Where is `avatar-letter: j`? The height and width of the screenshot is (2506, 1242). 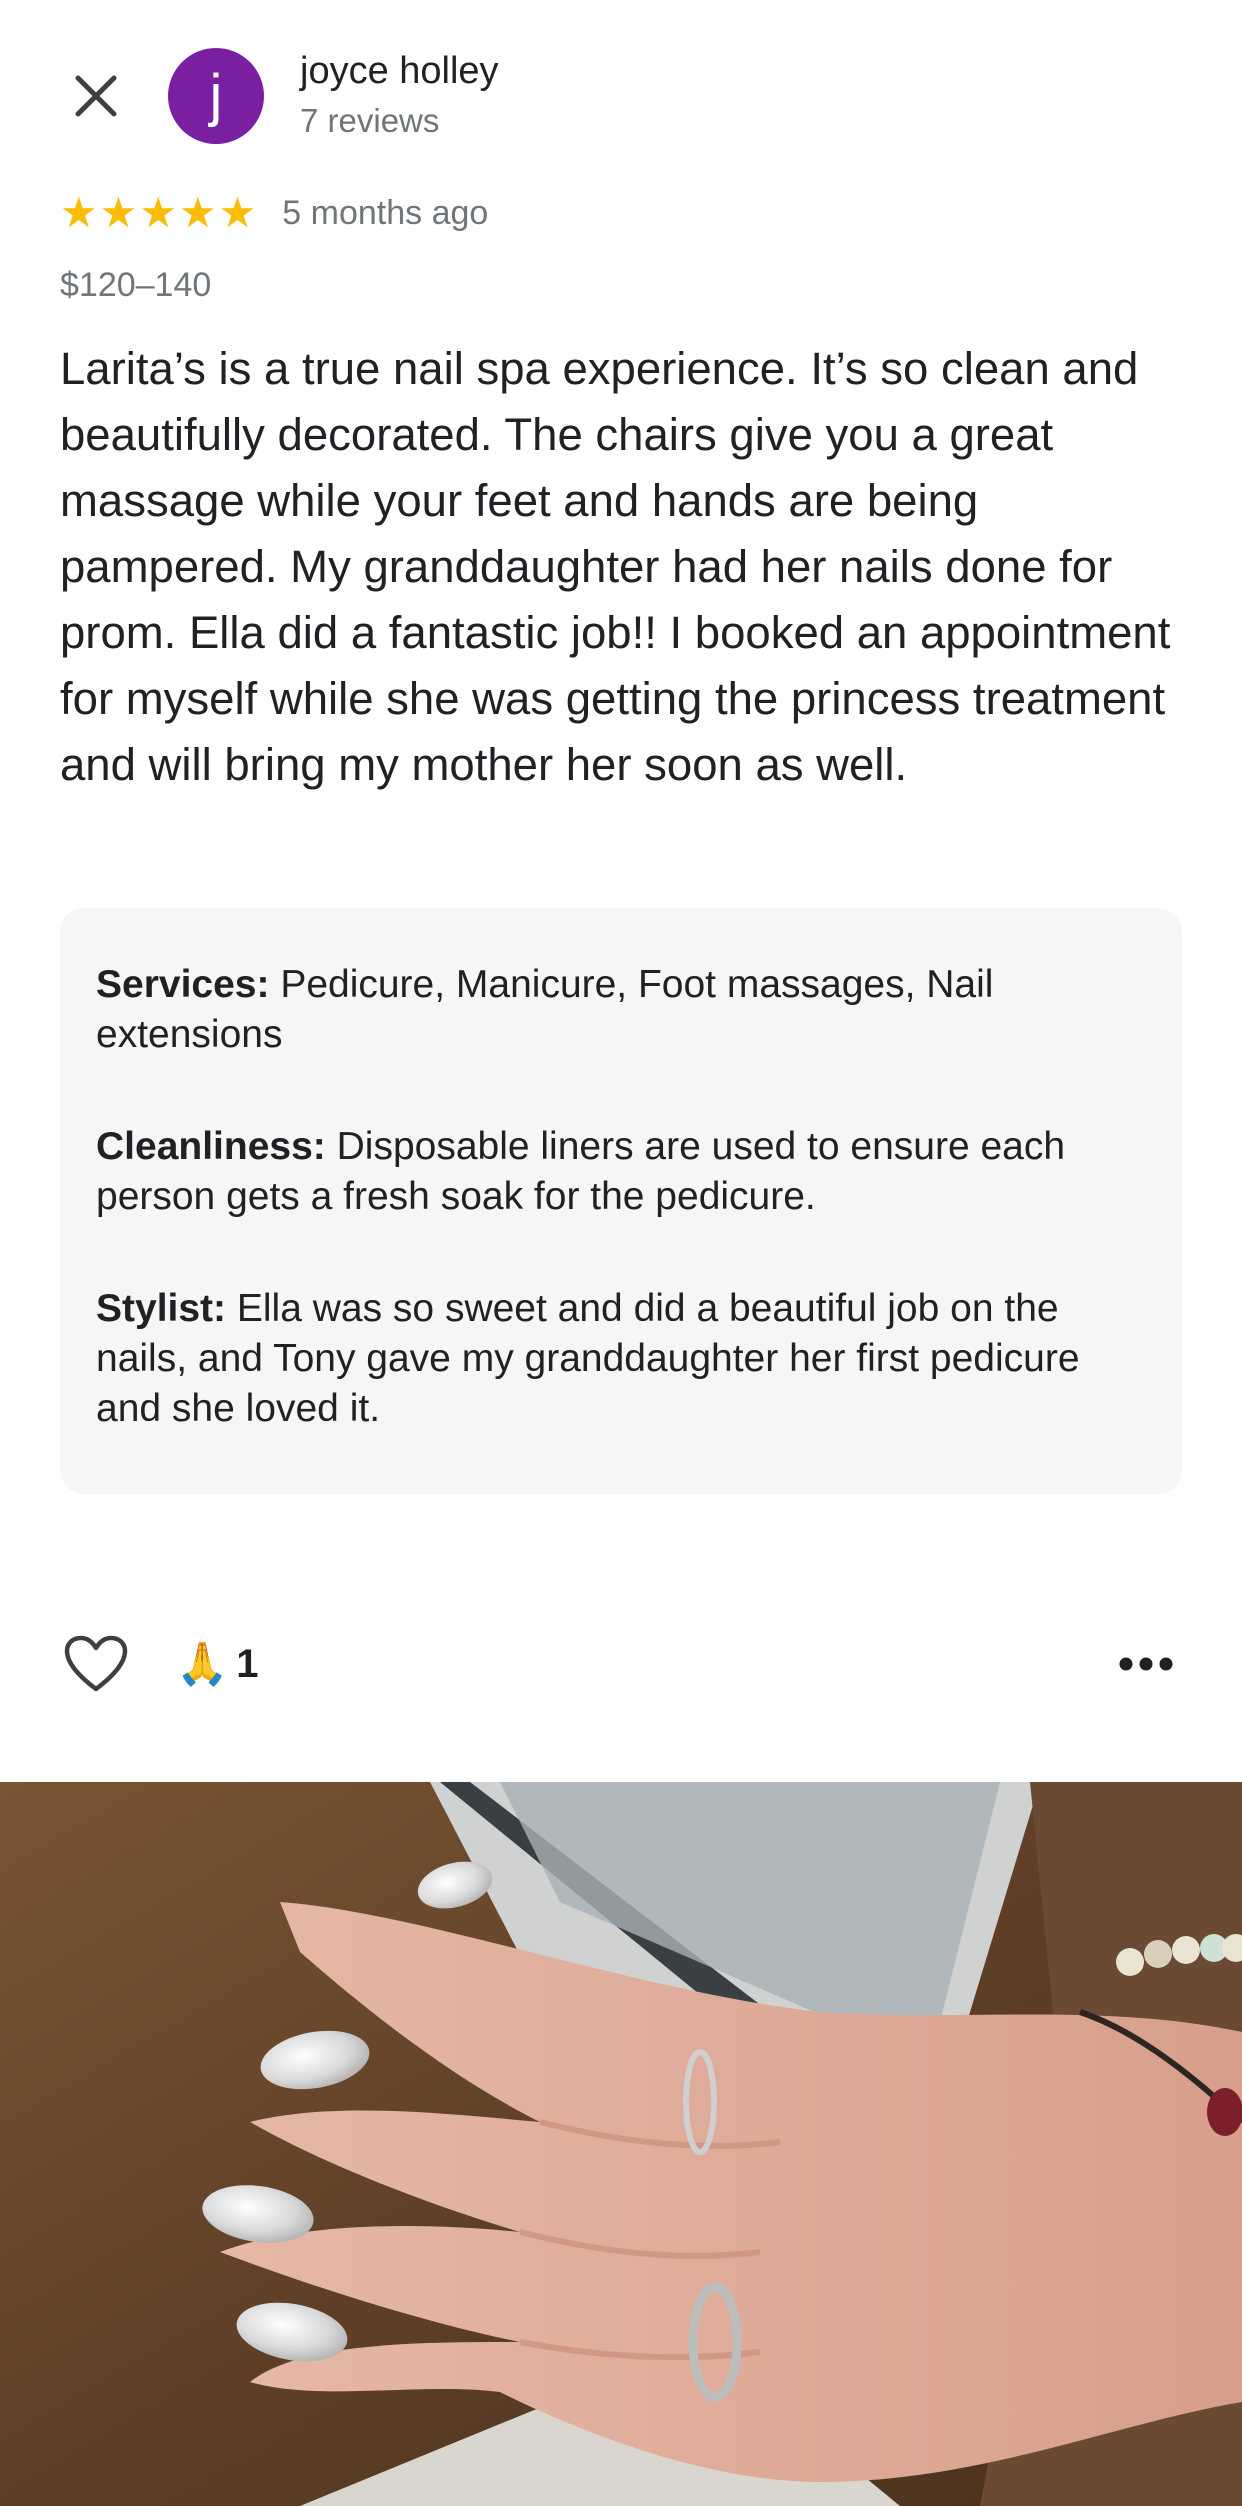 avatar-letter: j is located at coordinates (216, 95).